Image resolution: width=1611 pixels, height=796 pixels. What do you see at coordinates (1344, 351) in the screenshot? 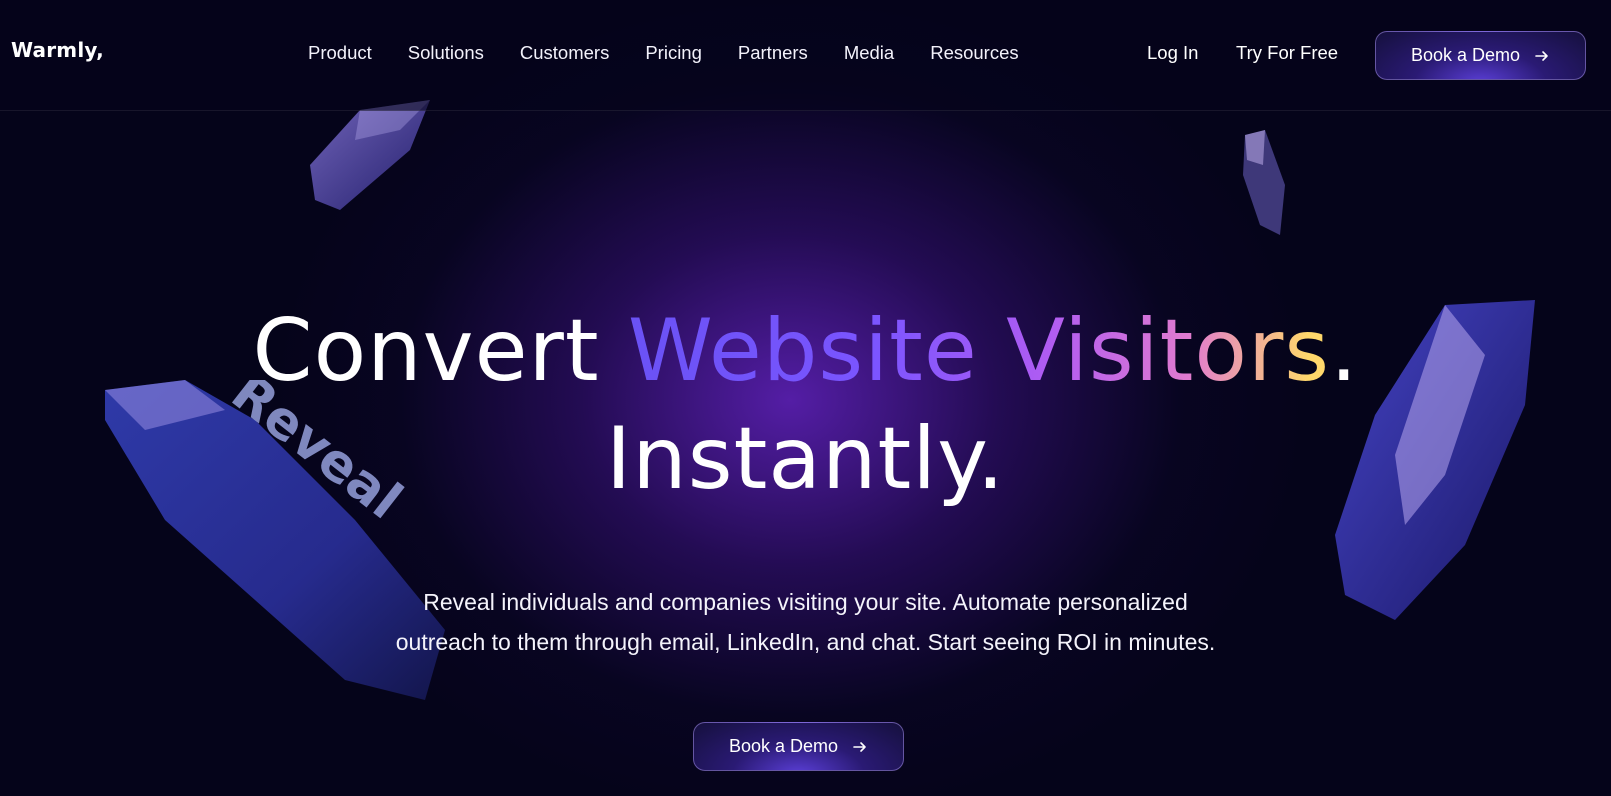
I see `hero-title-period: .` at bounding box center [1344, 351].